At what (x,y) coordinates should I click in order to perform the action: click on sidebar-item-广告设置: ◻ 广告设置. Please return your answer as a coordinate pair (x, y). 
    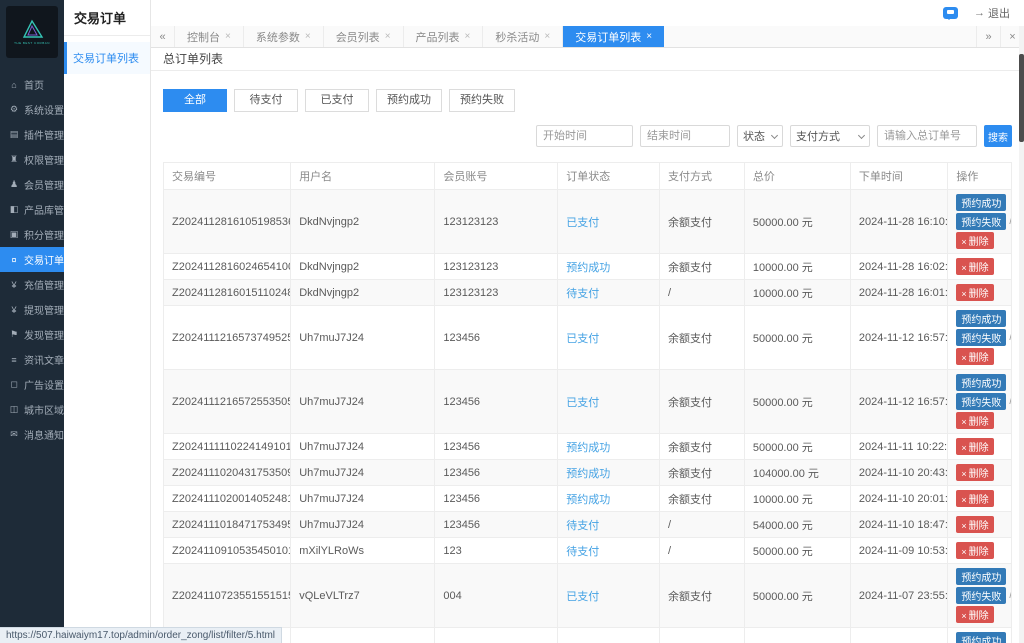
    Looking at the image, I should click on (32, 384).